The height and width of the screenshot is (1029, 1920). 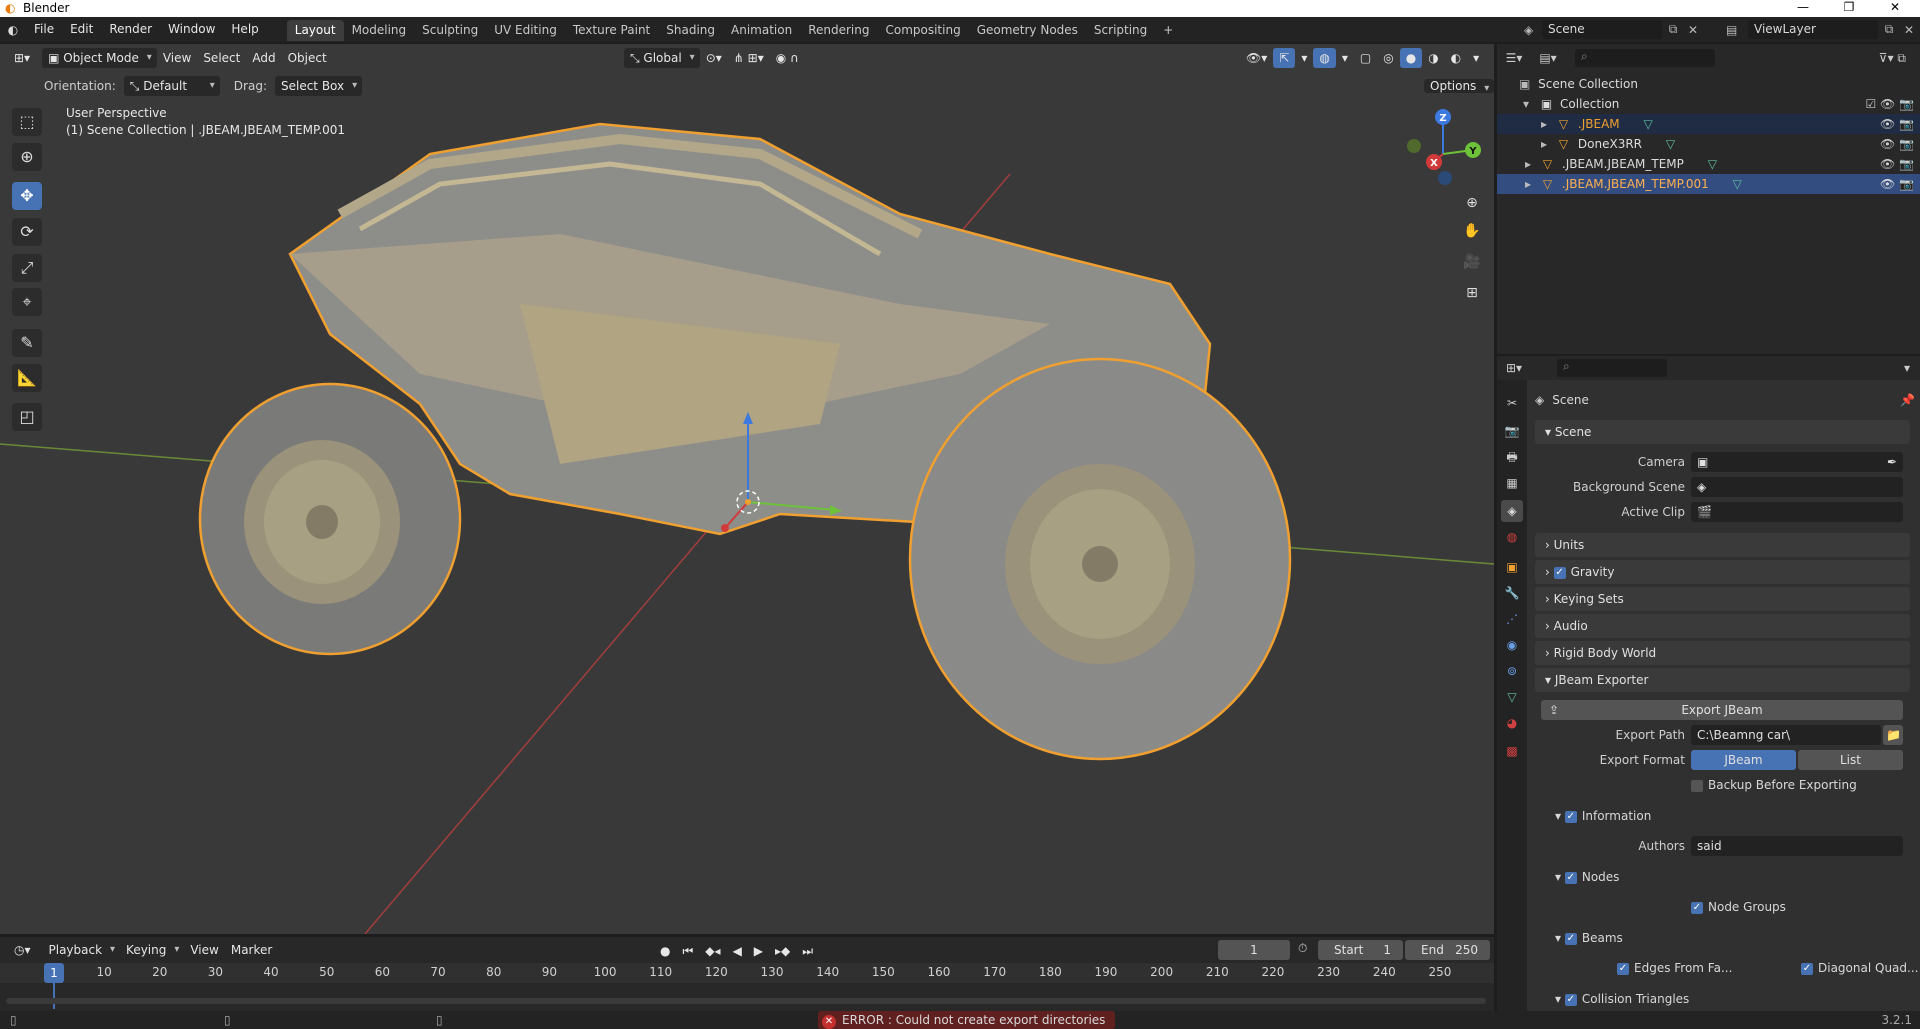 What do you see at coordinates (1850, 760) in the screenshot?
I see `format-list-option: List` at bounding box center [1850, 760].